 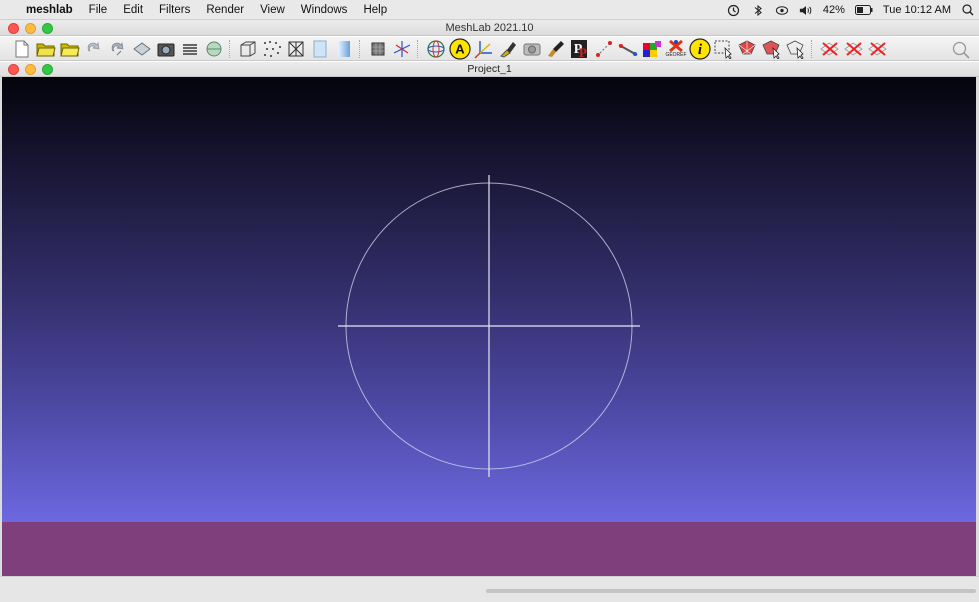 I want to click on menu-view: View, so click(x=272, y=10).